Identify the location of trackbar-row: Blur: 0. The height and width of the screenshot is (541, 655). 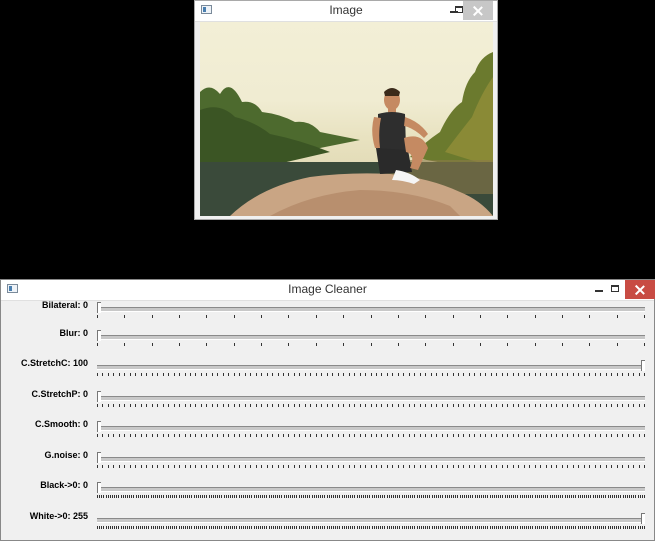
(327, 342).